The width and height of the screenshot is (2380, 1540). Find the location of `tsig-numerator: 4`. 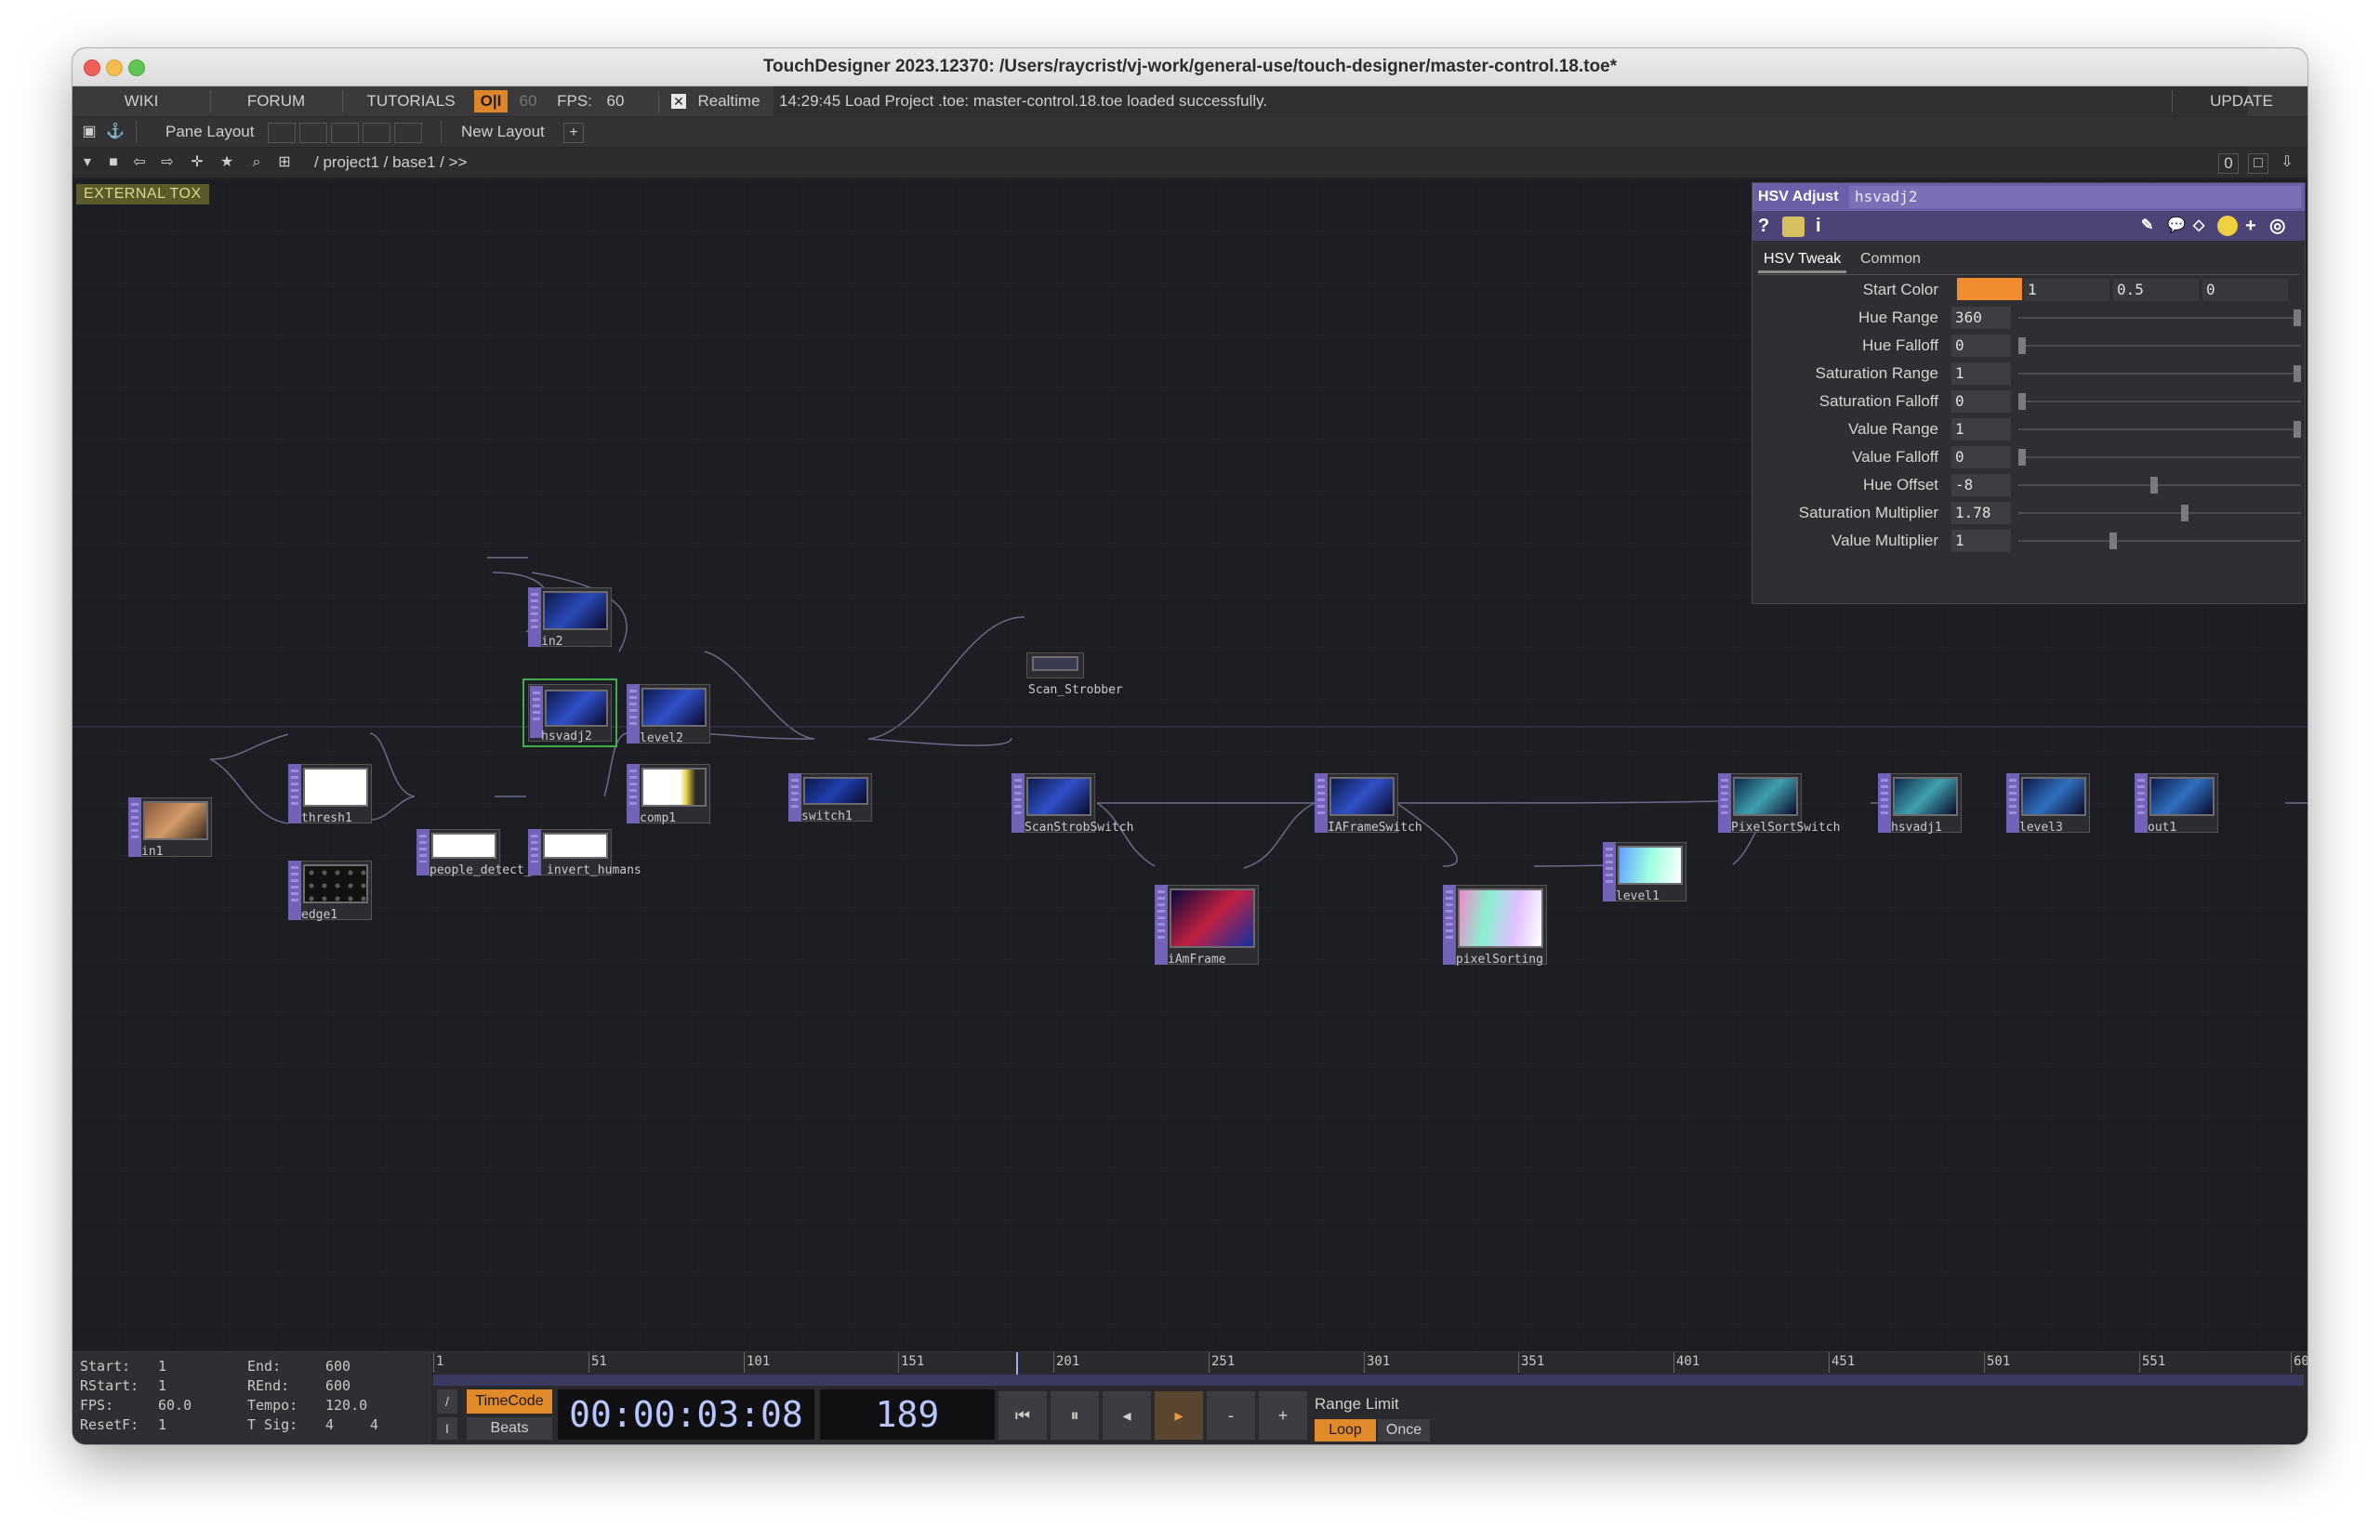

tsig-numerator: 4 is located at coordinates (329, 1425).